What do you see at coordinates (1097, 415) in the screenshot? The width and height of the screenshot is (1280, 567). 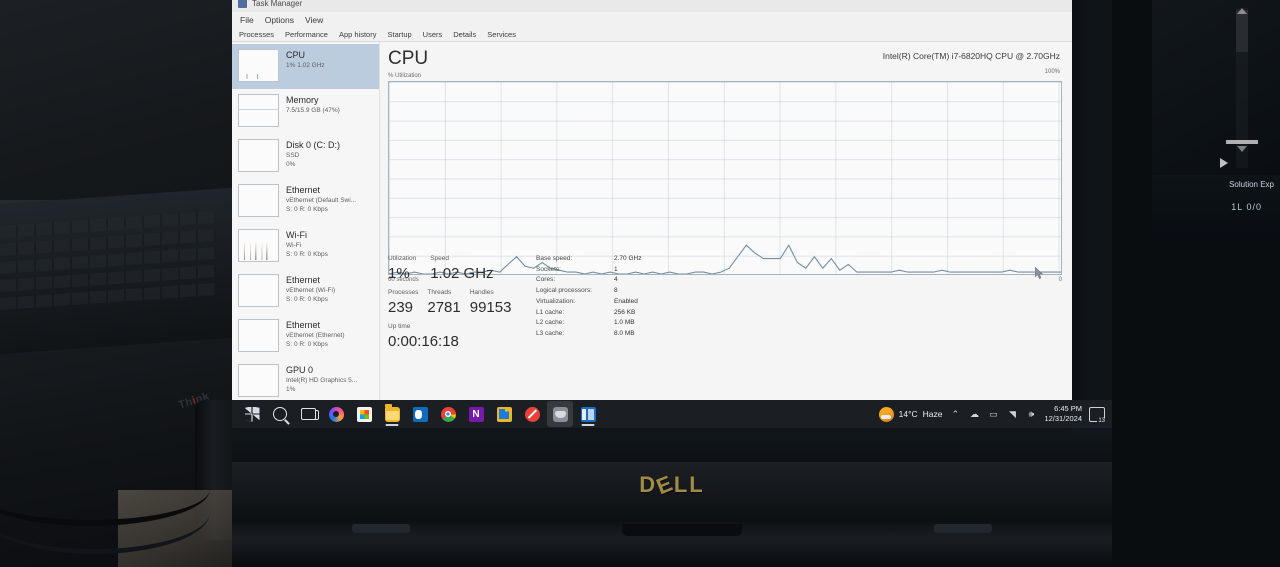 I see `notification-center-button: 13` at bounding box center [1097, 415].